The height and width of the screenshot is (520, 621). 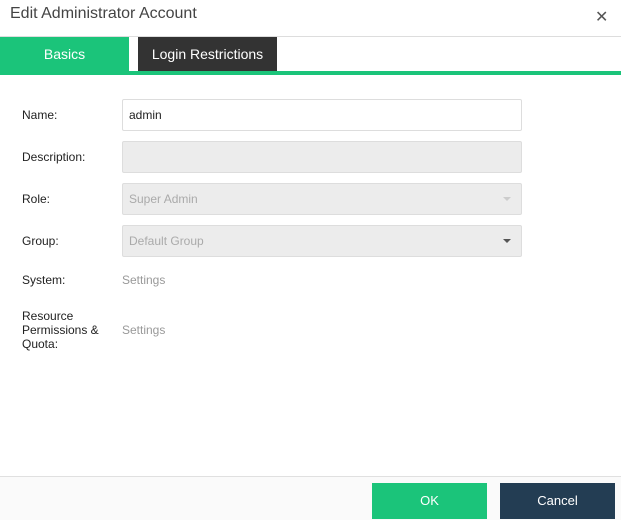 I want to click on role-select: Super Admin, so click(x=322, y=199).